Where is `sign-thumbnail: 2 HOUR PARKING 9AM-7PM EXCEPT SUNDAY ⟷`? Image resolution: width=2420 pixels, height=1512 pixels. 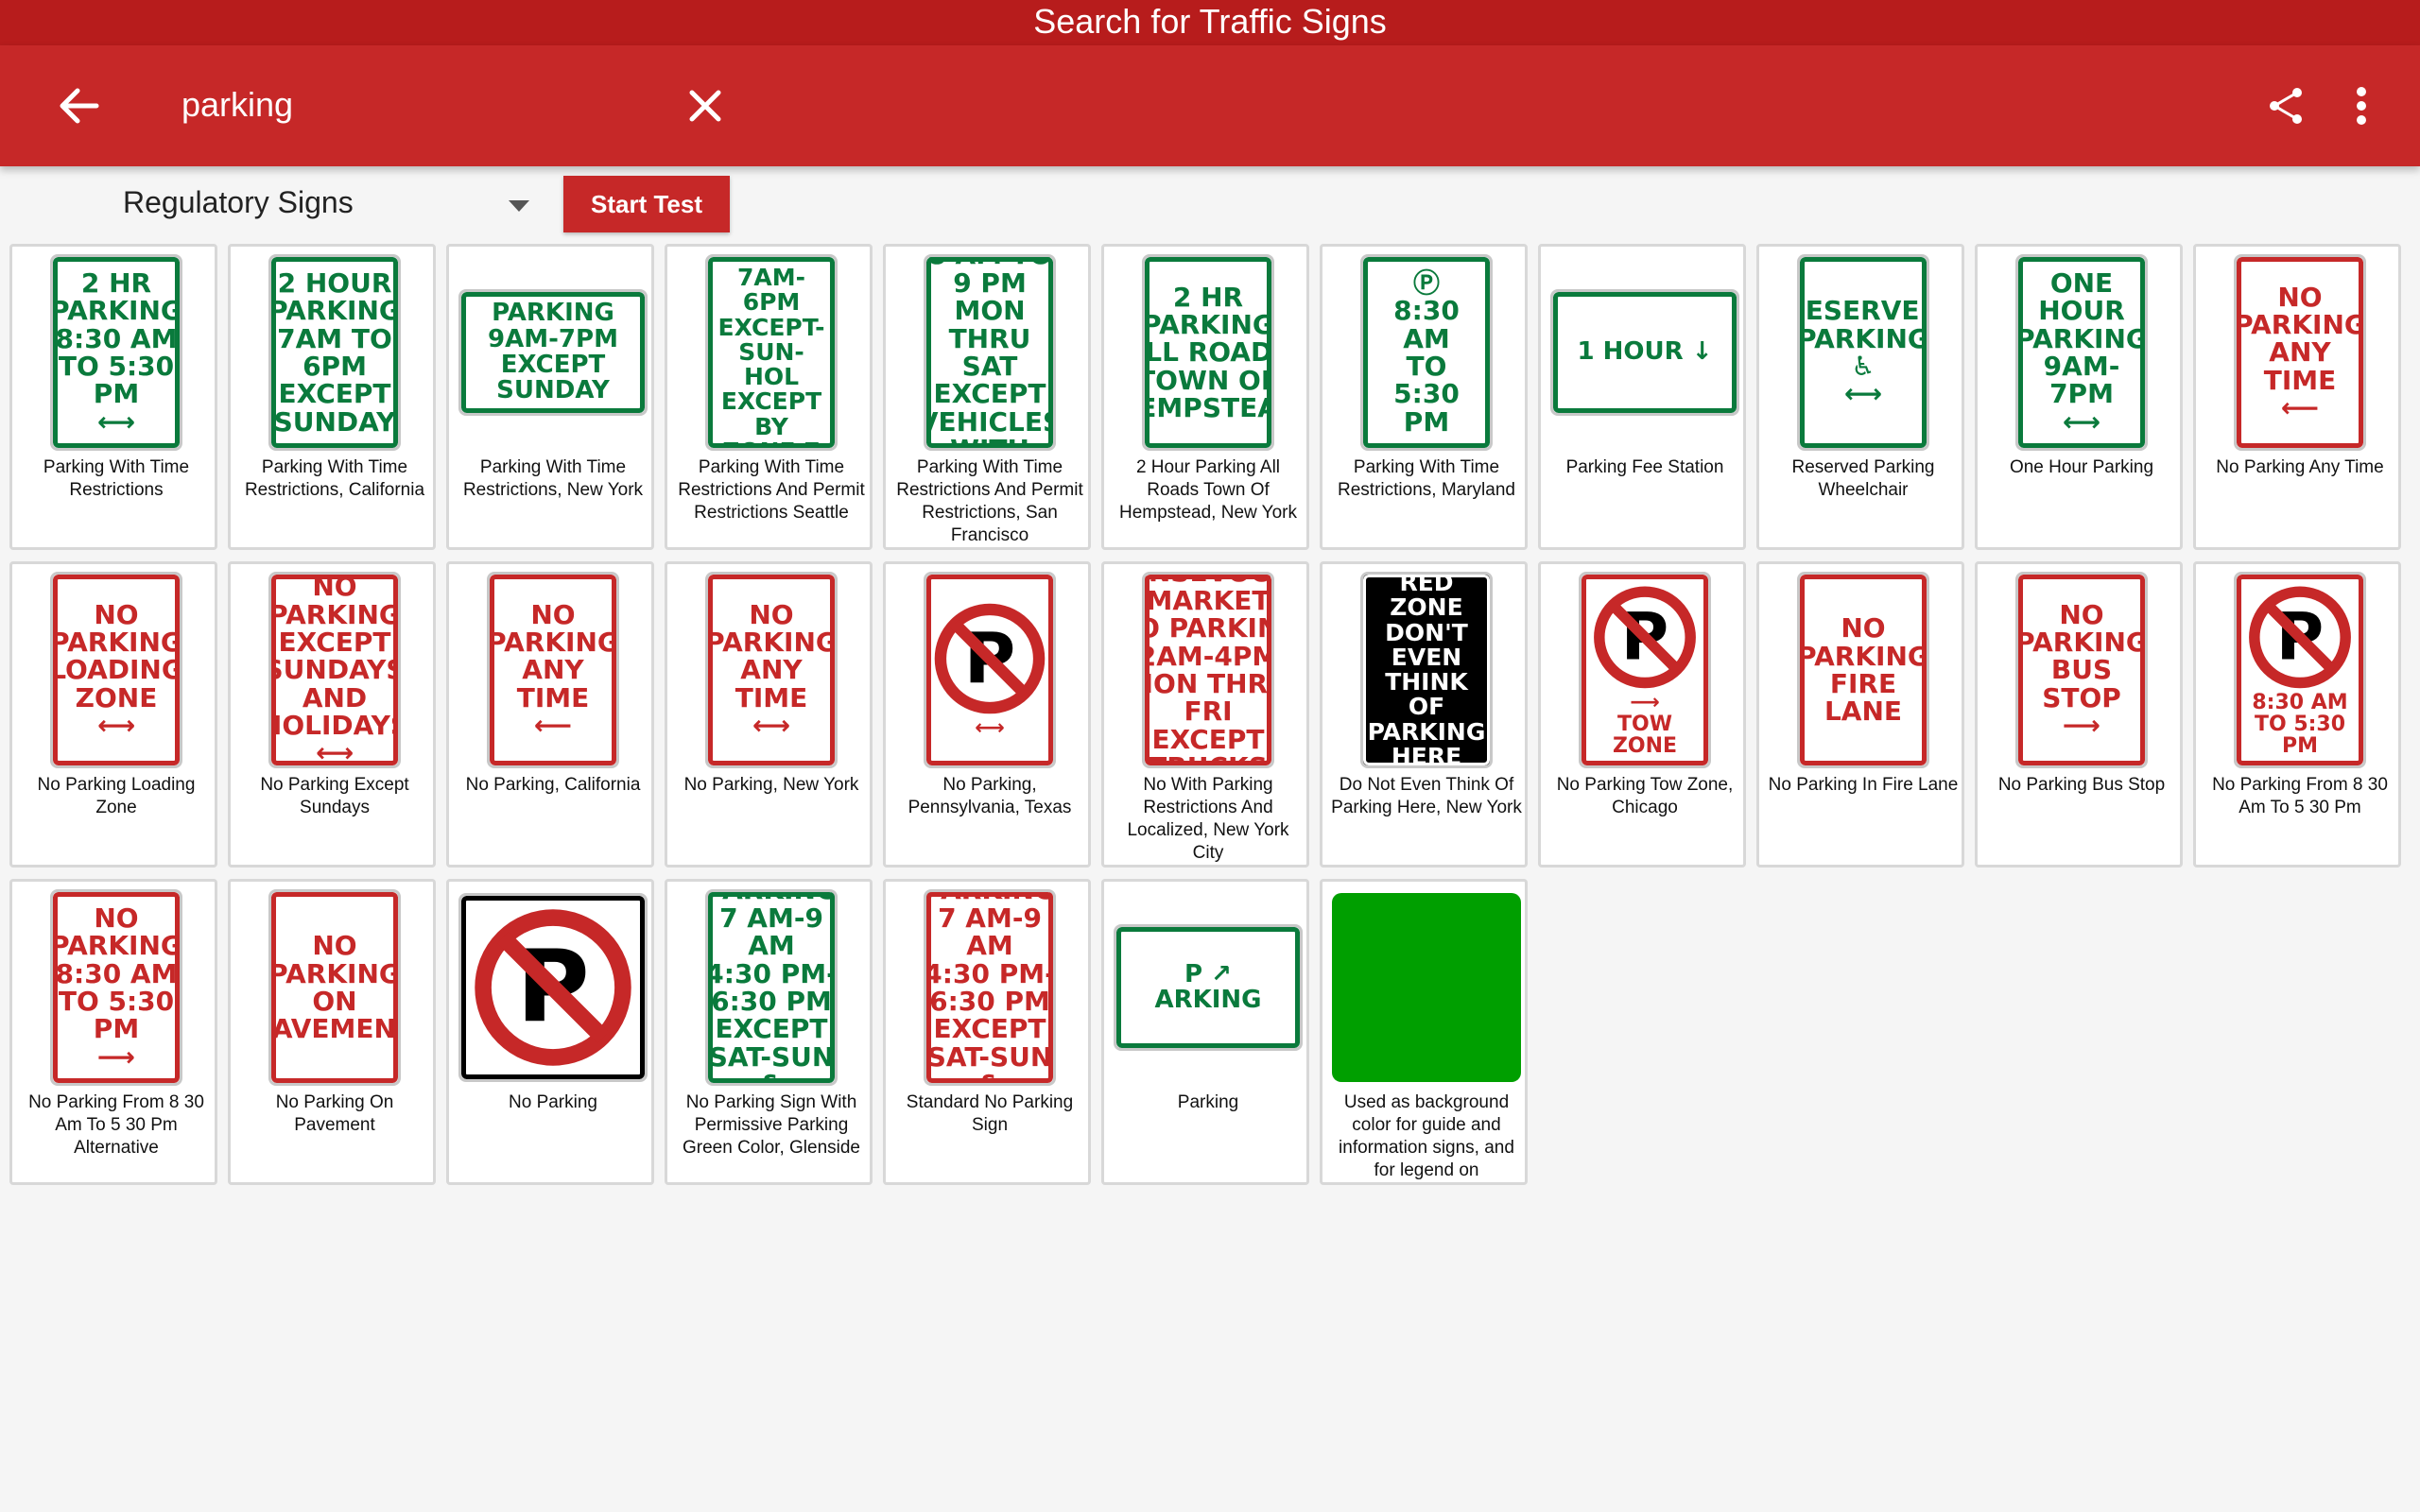 sign-thumbnail: 2 HOUR PARKING 9AM-7PM EXCEPT SUNDAY ⟷ is located at coordinates (553, 352).